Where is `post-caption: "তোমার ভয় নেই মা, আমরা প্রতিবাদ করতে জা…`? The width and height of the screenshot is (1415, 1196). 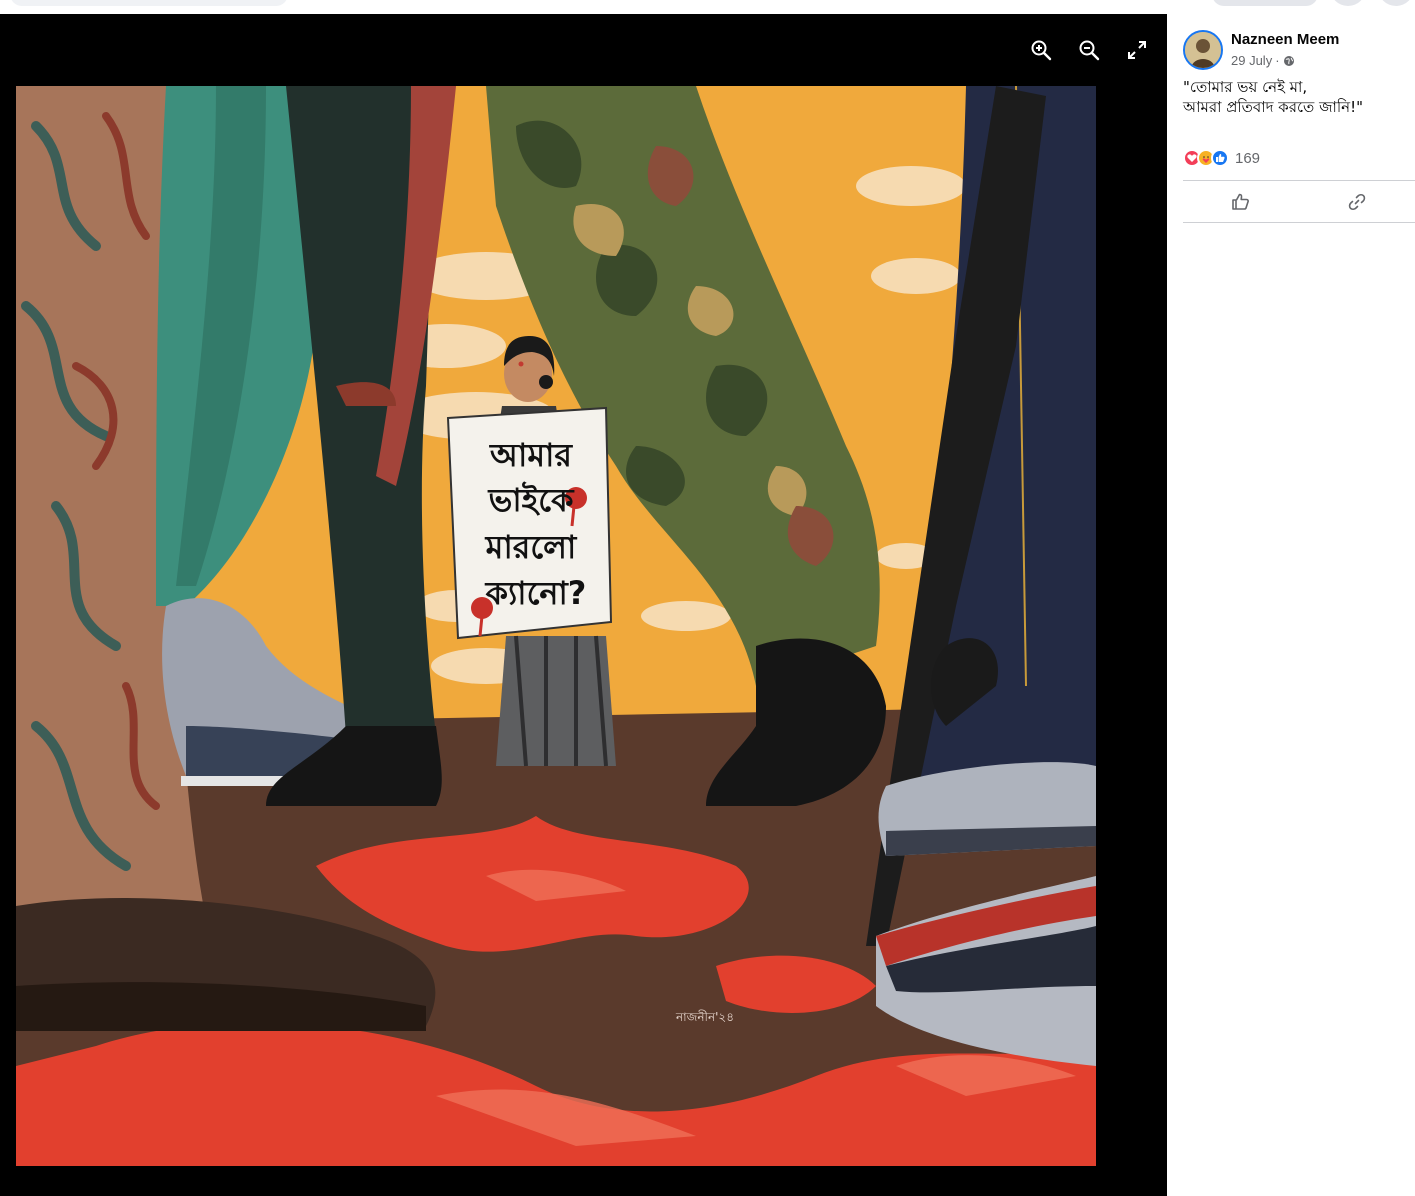
post-caption: "তোমার ভয় নেই মা, আমরা প্রতিবাদ করতে জা… is located at coordinates (1295, 97).